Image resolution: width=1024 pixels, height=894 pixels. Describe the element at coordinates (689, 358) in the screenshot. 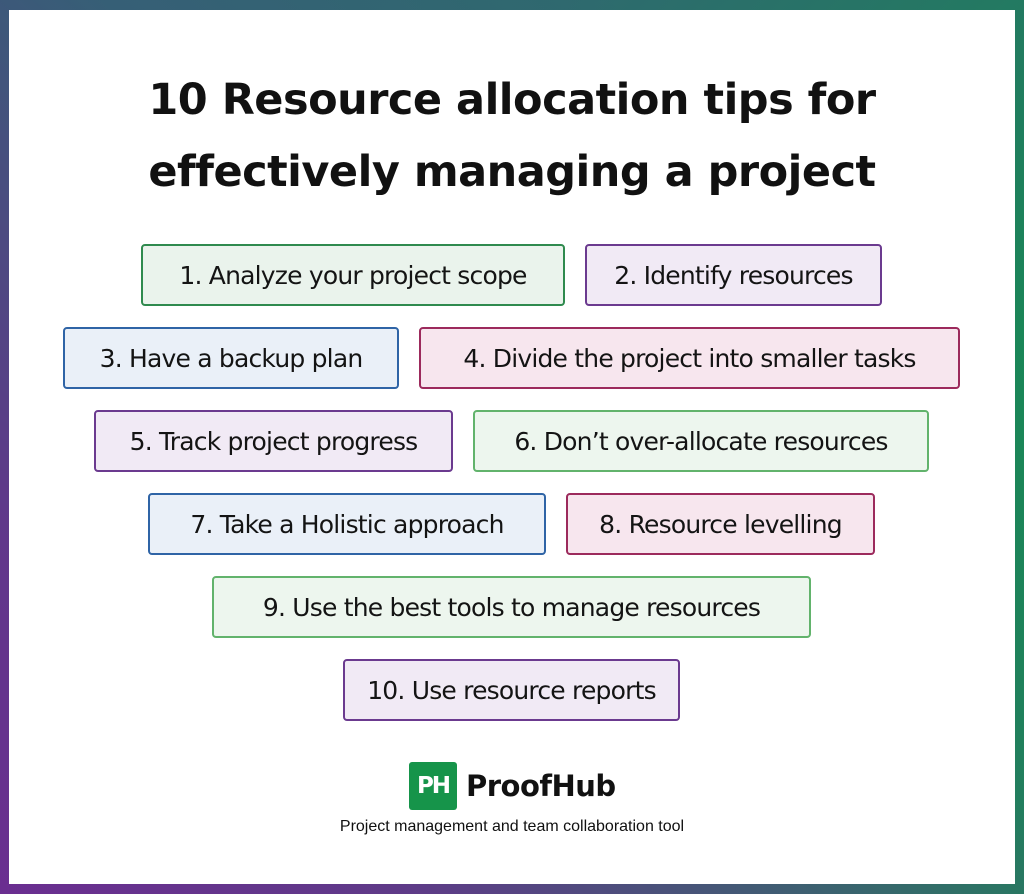

I see `tip-4-divide-project: 4. Divide the project into smaller tasks` at that location.